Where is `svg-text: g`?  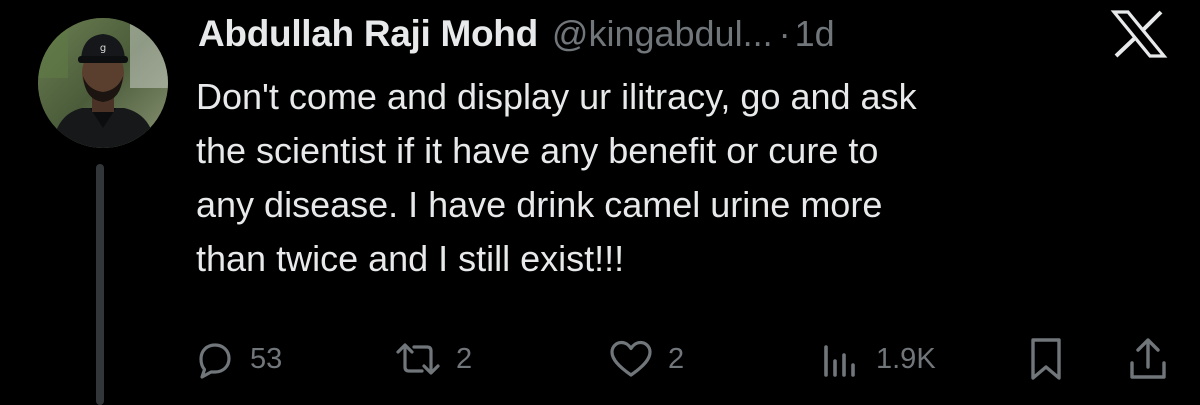 svg-text: g is located at coordinates (103, 48).